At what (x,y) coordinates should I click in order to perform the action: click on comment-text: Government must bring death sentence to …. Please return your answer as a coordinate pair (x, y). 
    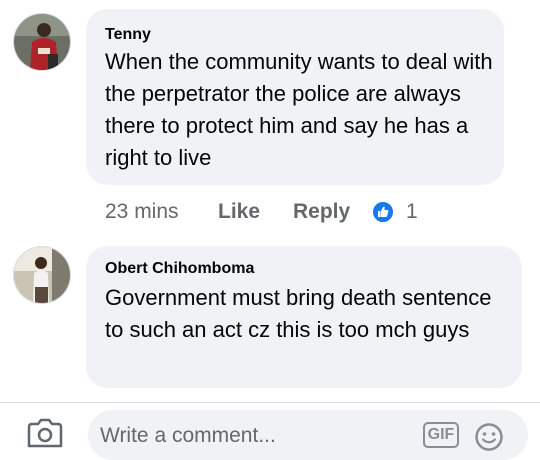
    Looking at the image, I should click on (298, 313).